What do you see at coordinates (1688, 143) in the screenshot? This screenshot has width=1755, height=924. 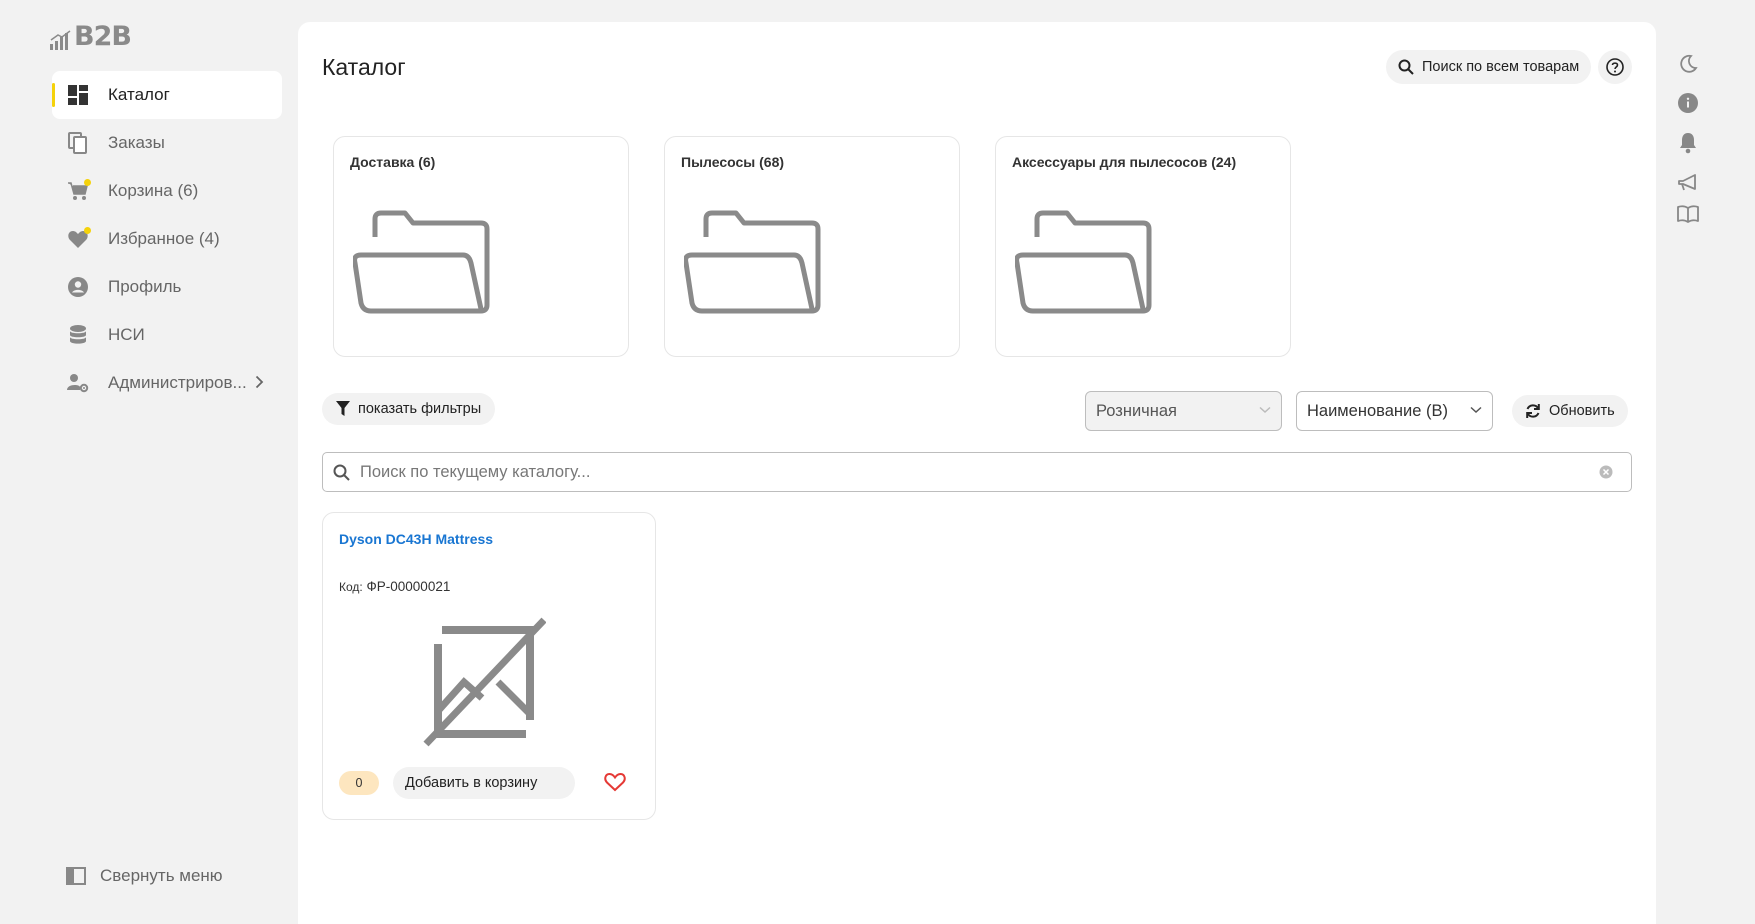 I see `bell-icon` at bounding box center [1688, 143].